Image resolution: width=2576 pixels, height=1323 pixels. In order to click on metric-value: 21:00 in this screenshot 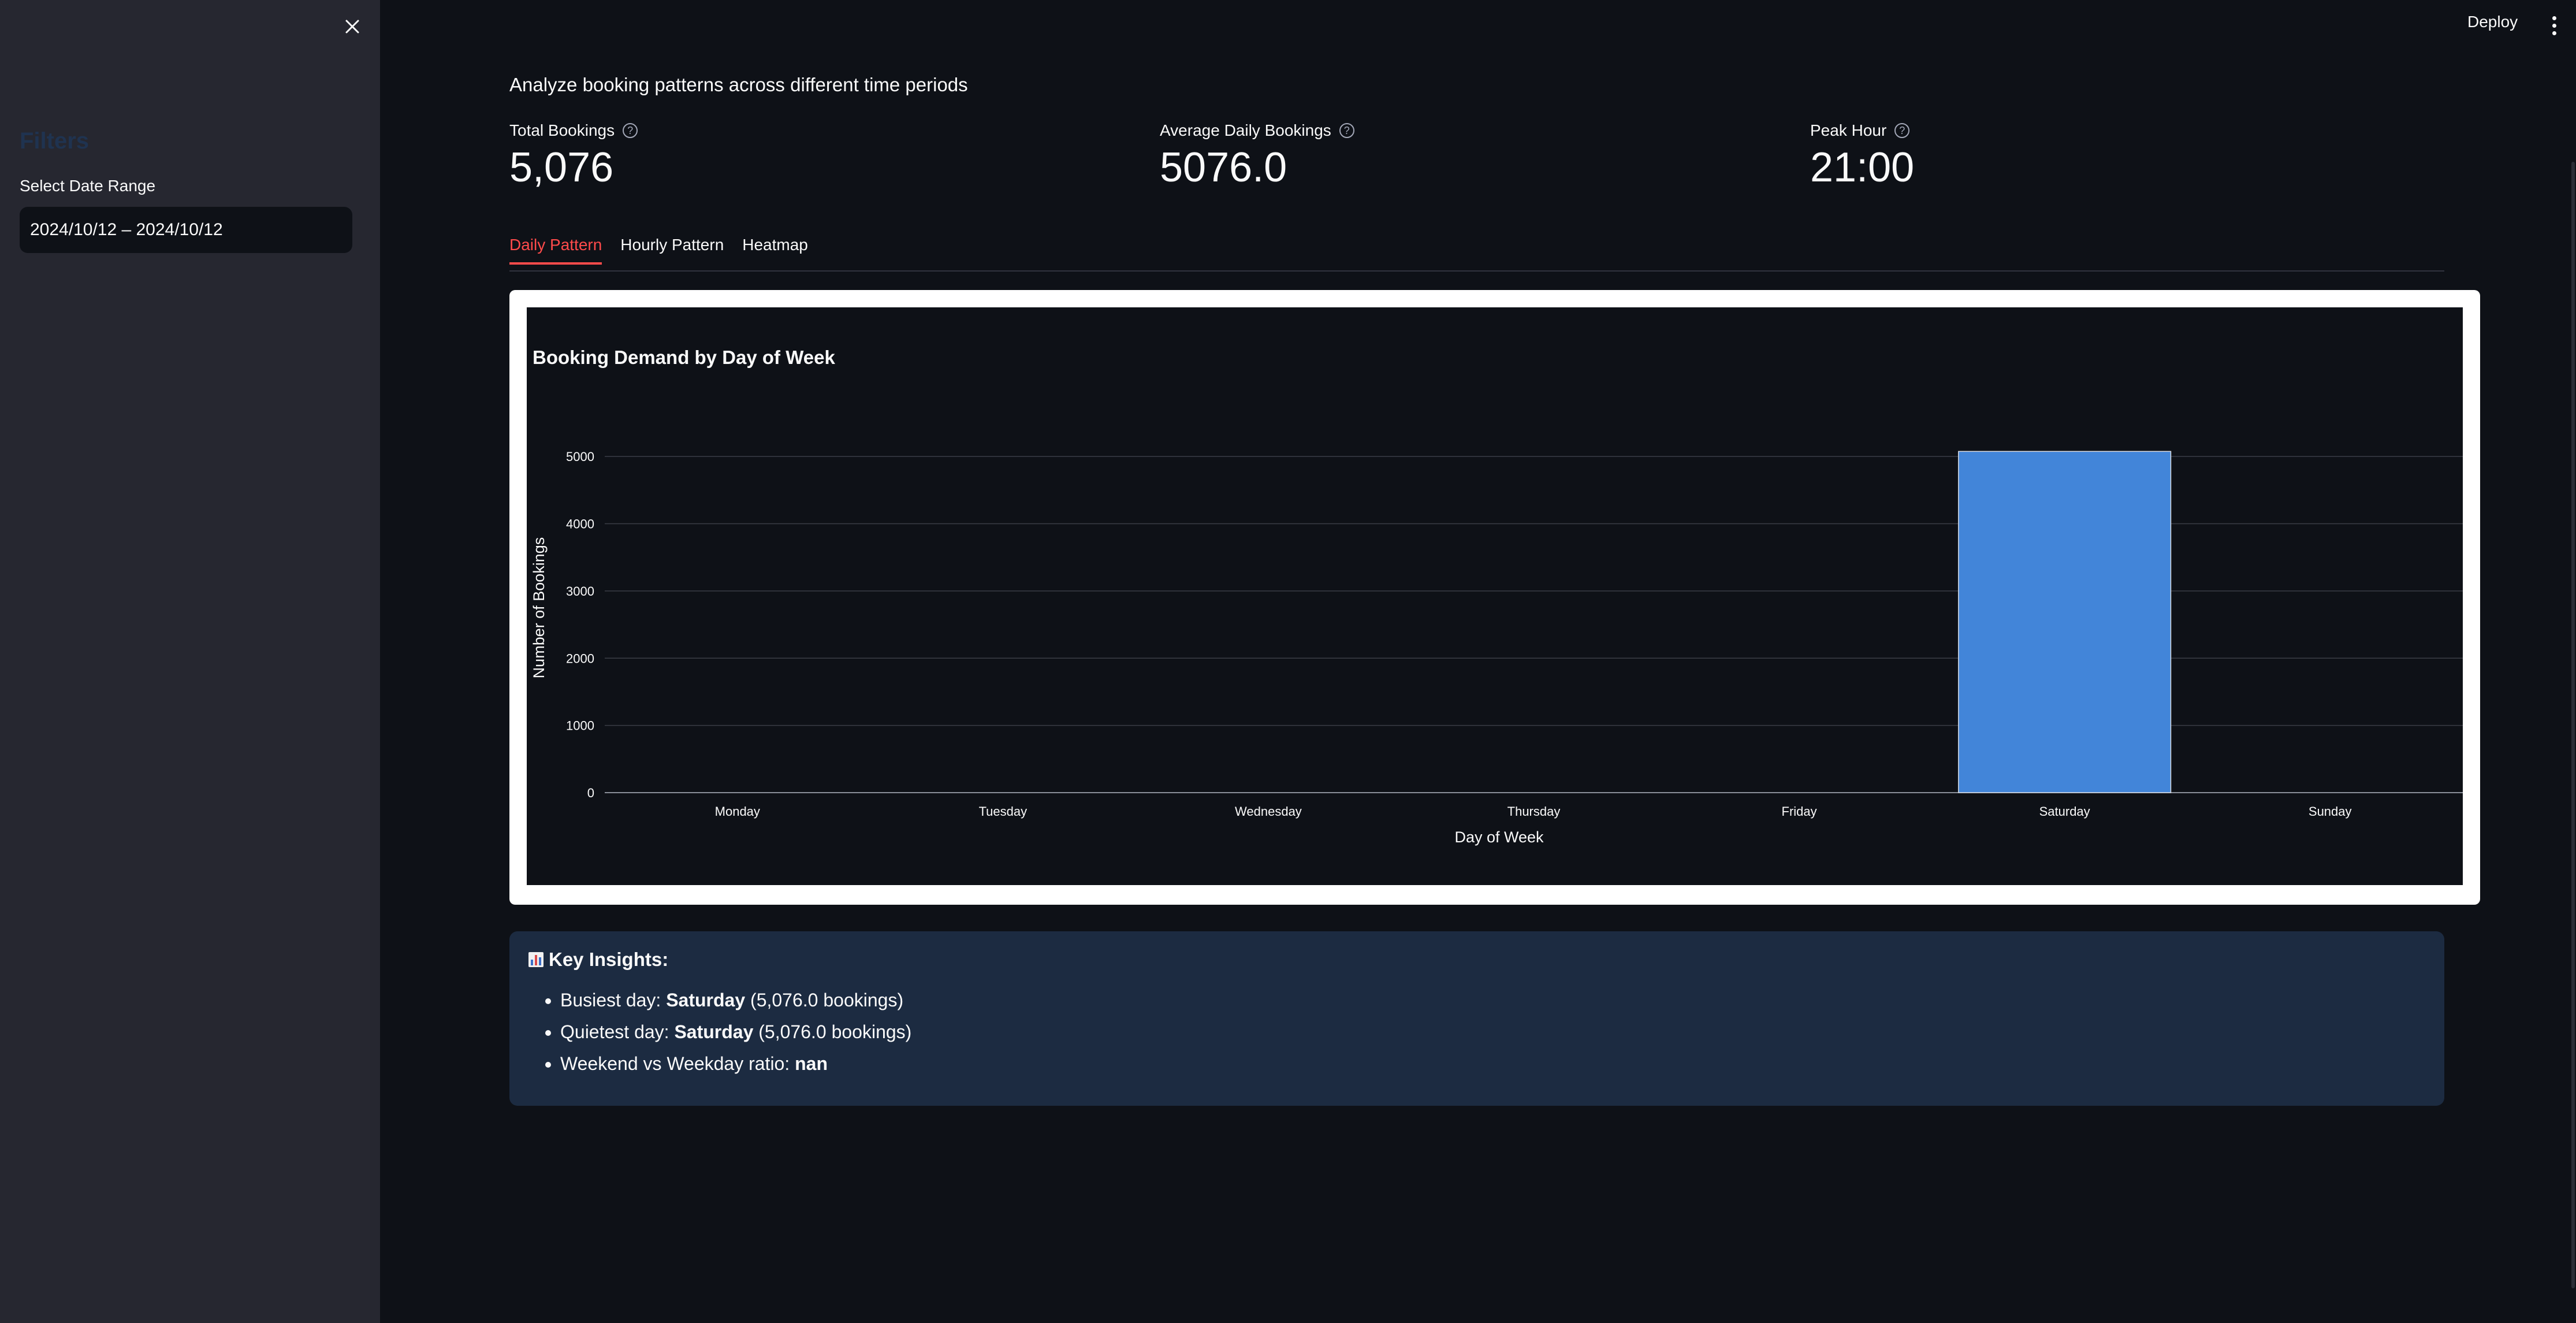, I will do `click(1863, 167)`.